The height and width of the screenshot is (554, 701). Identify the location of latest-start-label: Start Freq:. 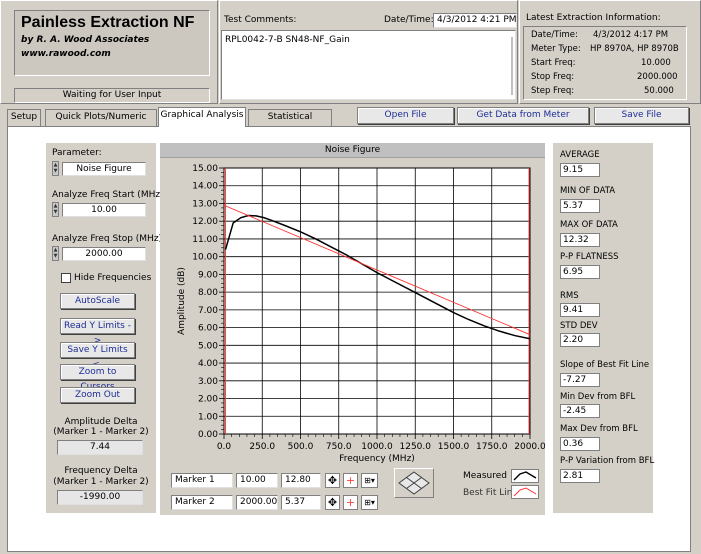
(553, 63).